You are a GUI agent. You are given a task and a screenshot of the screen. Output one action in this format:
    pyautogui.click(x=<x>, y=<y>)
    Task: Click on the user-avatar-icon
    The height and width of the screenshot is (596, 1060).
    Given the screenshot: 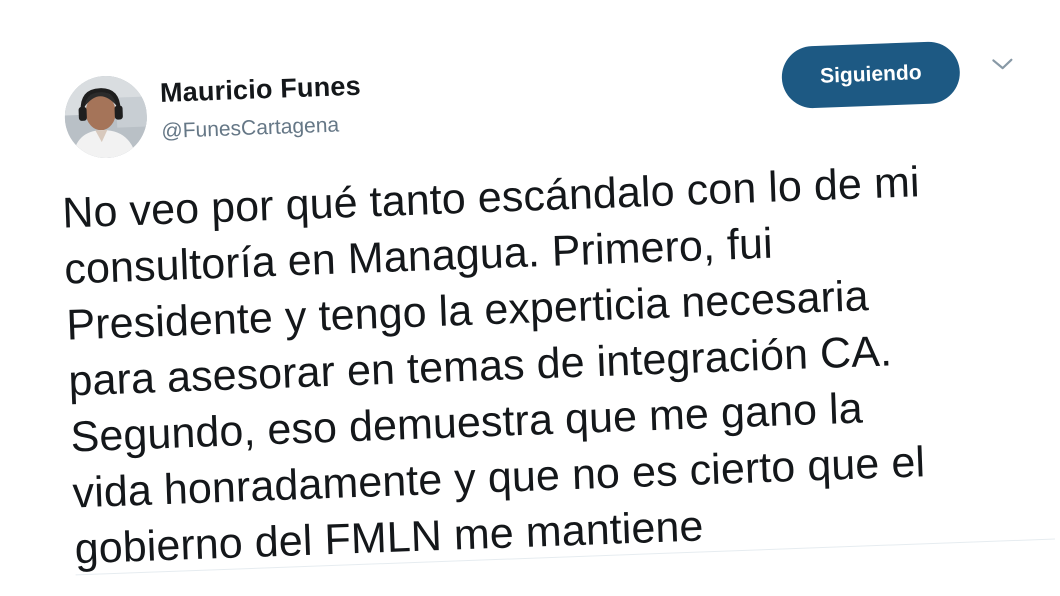 What is the action you would take?
    pyautogui.click(x=106, y=117)
    